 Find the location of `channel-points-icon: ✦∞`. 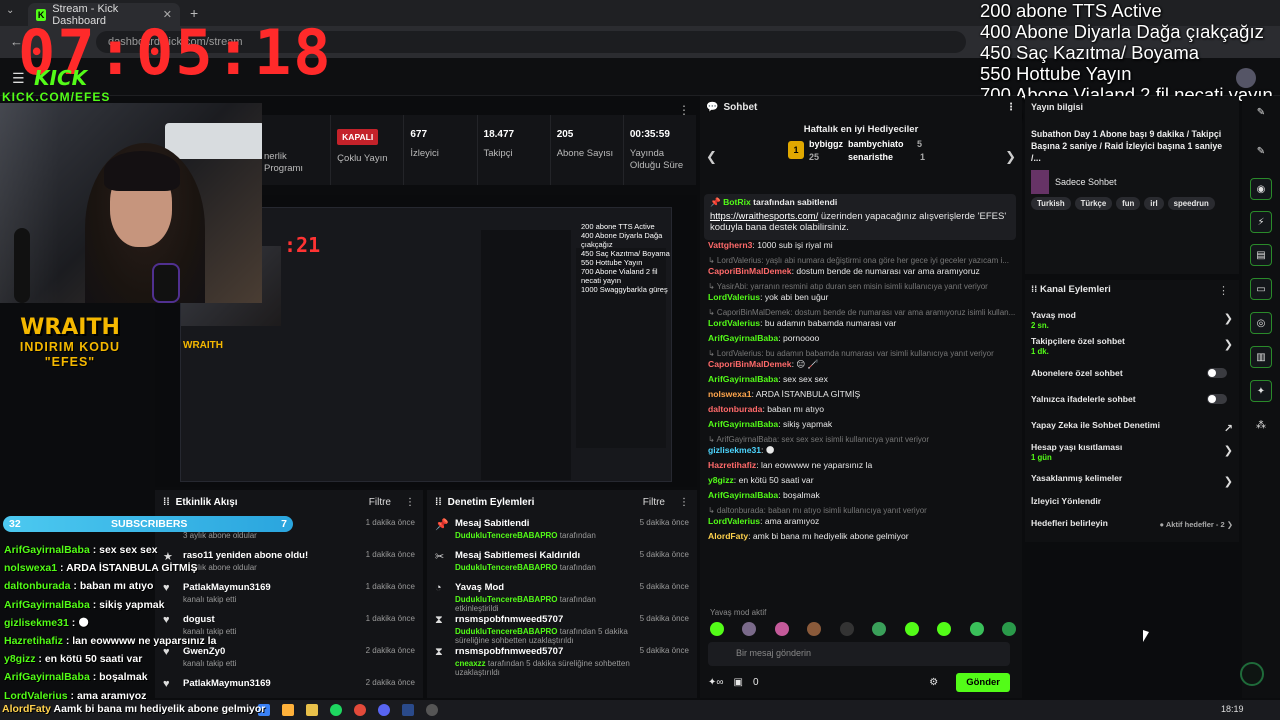

channel-points-icon: ✦∞ is located at coordinates (716, 682).